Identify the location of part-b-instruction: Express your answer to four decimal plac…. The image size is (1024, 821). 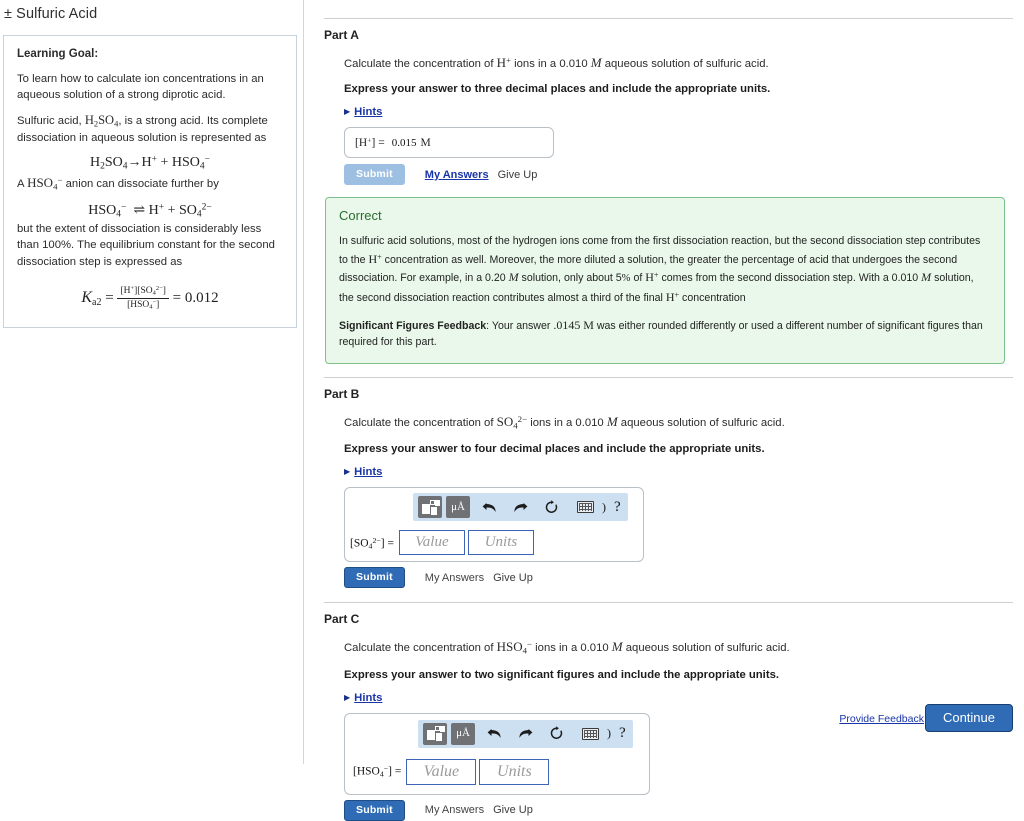
(554, 449).